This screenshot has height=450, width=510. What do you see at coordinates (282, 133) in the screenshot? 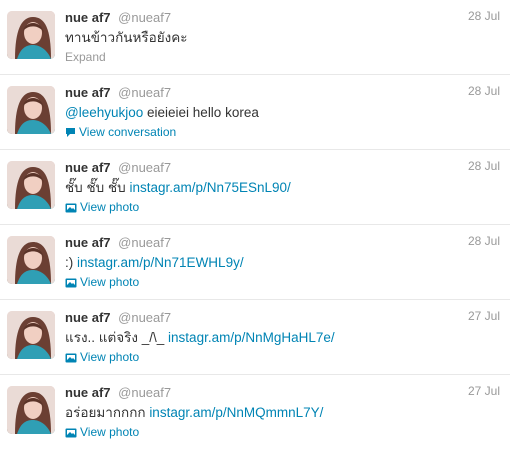
I see `tweet-action-link: View conversation` at bounding box center [282, 133].